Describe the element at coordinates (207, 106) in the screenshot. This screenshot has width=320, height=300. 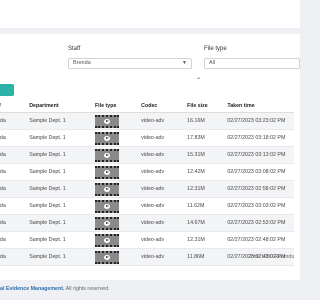
I see `column-header-file-size: File size` at that location.